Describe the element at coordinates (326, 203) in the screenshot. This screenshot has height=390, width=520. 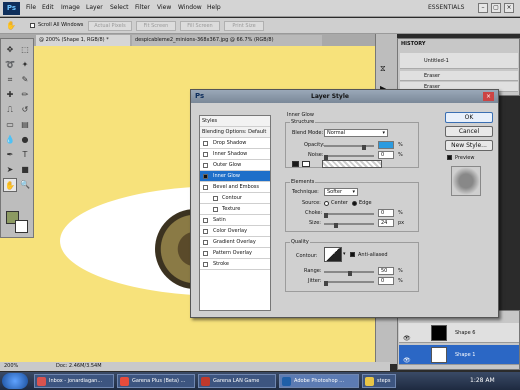
I see `source-center-radio` at that location.